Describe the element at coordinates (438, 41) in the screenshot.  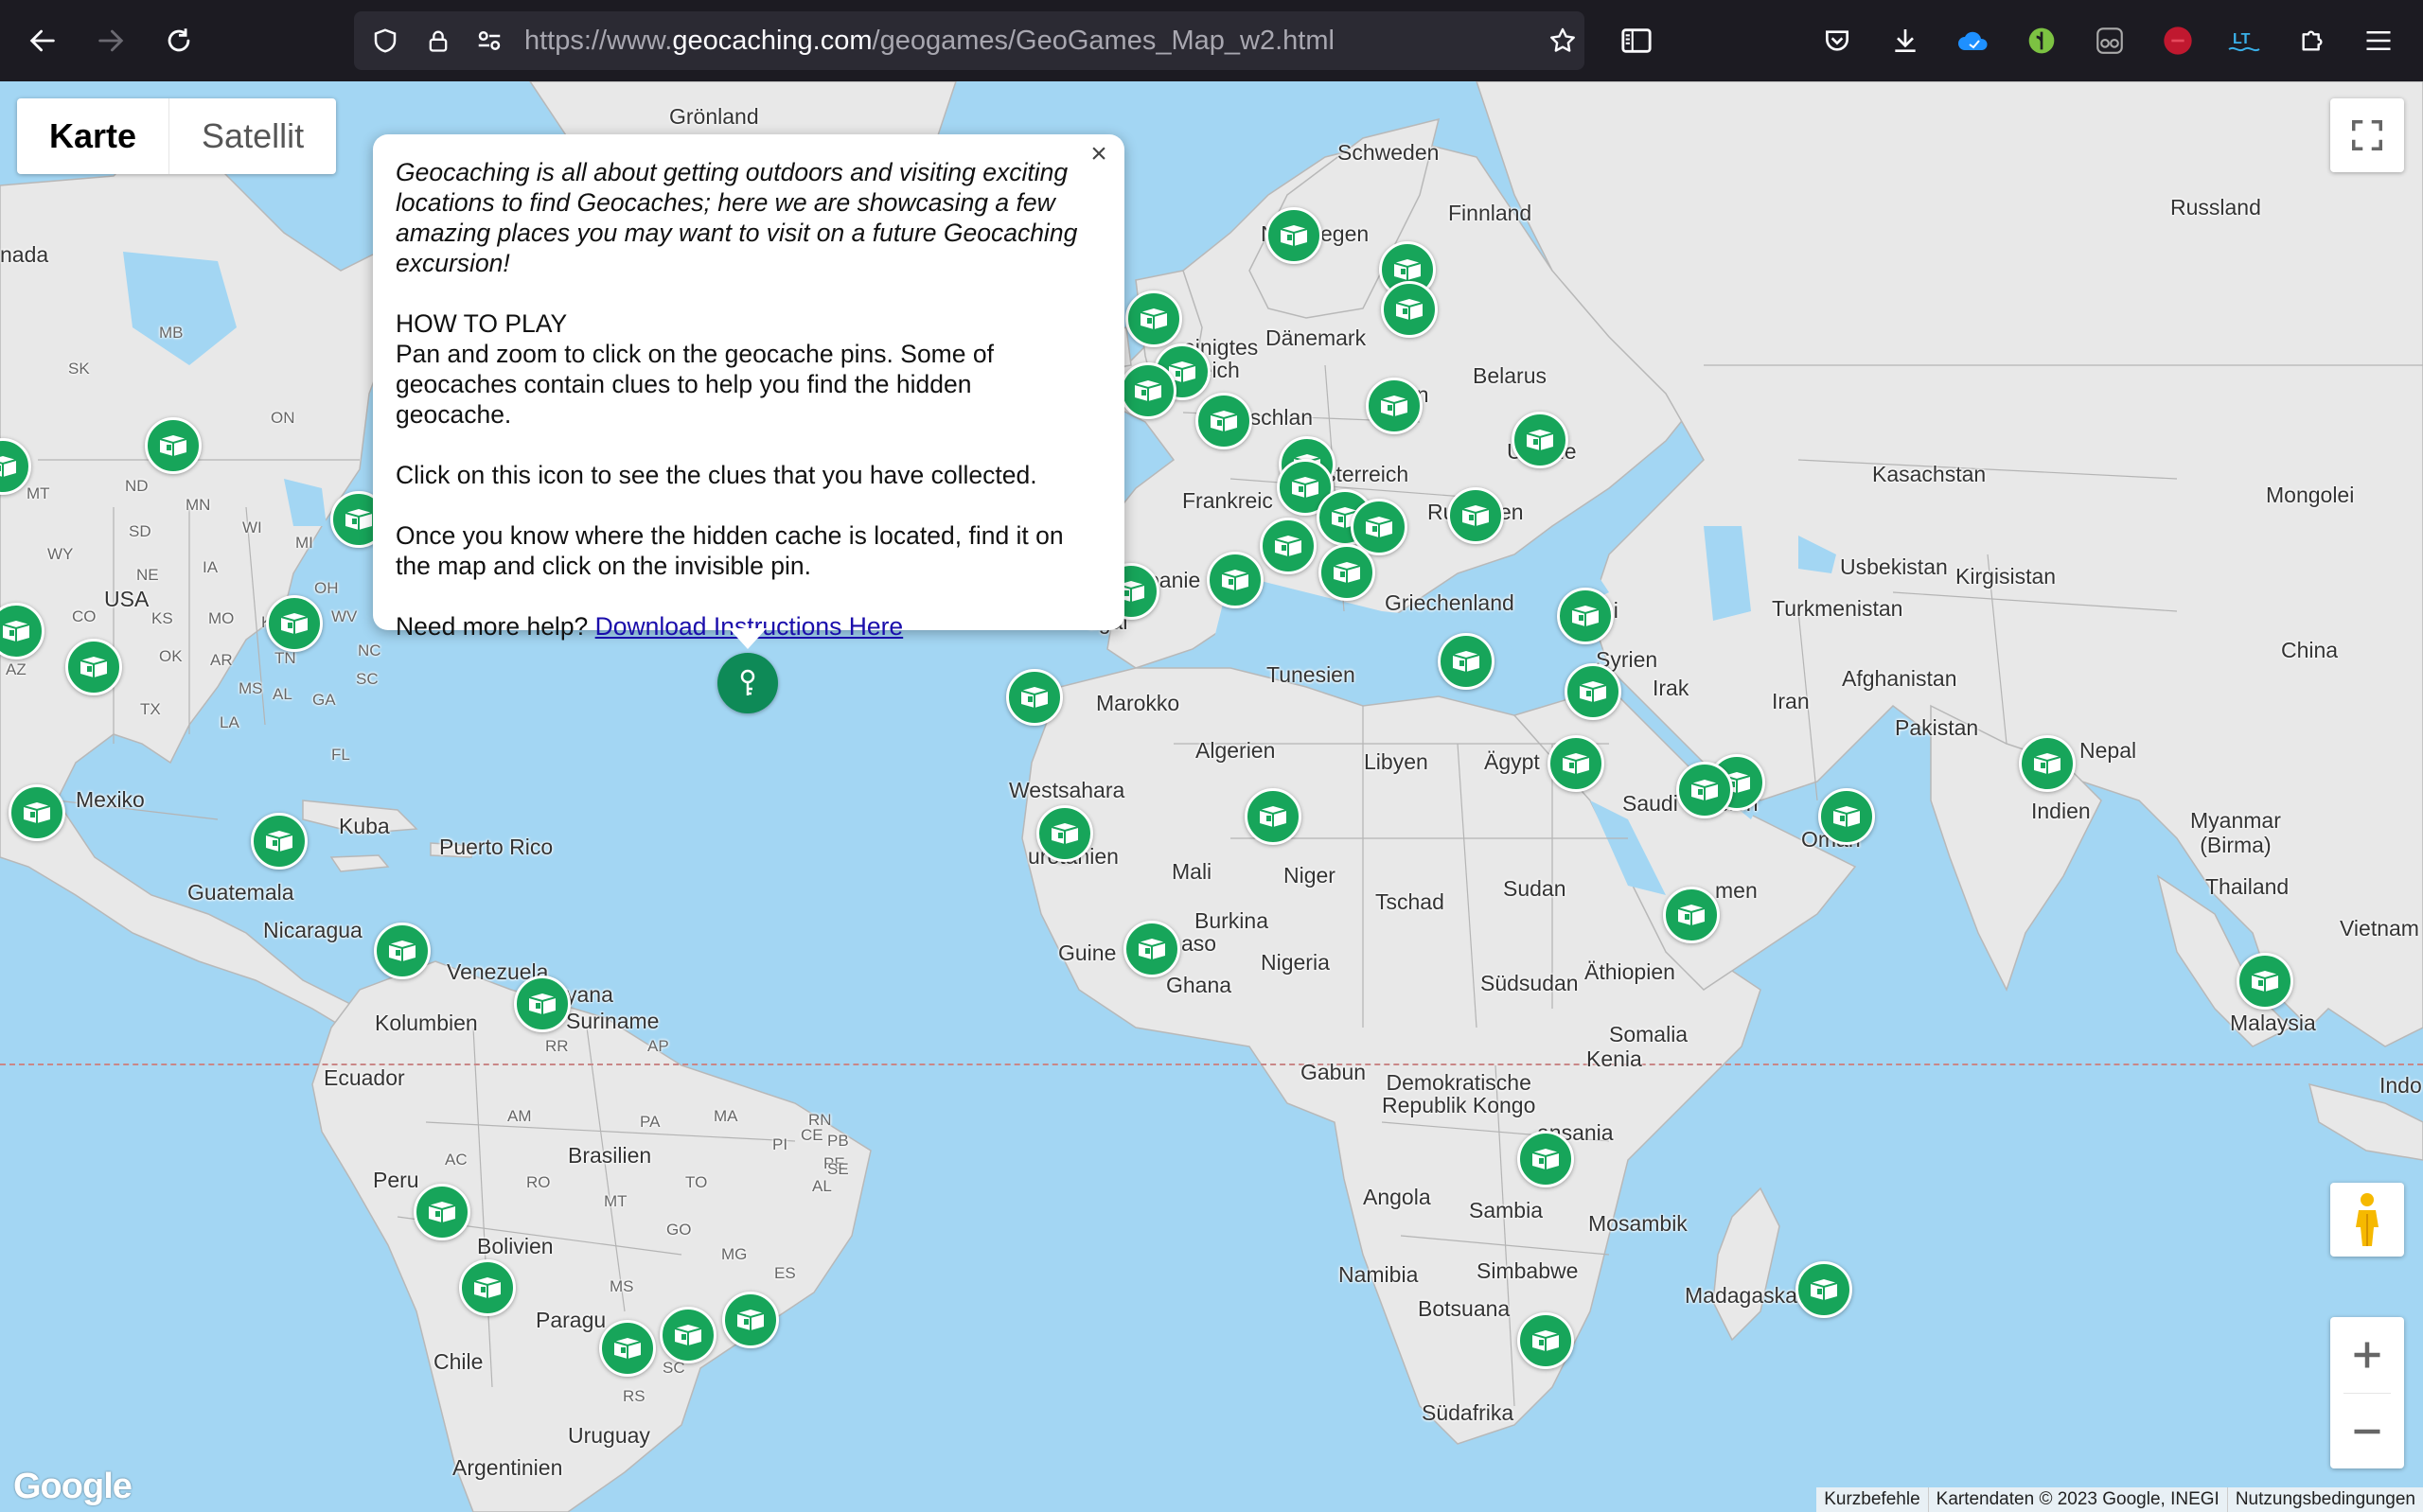
I see `lock-icon` at that location.